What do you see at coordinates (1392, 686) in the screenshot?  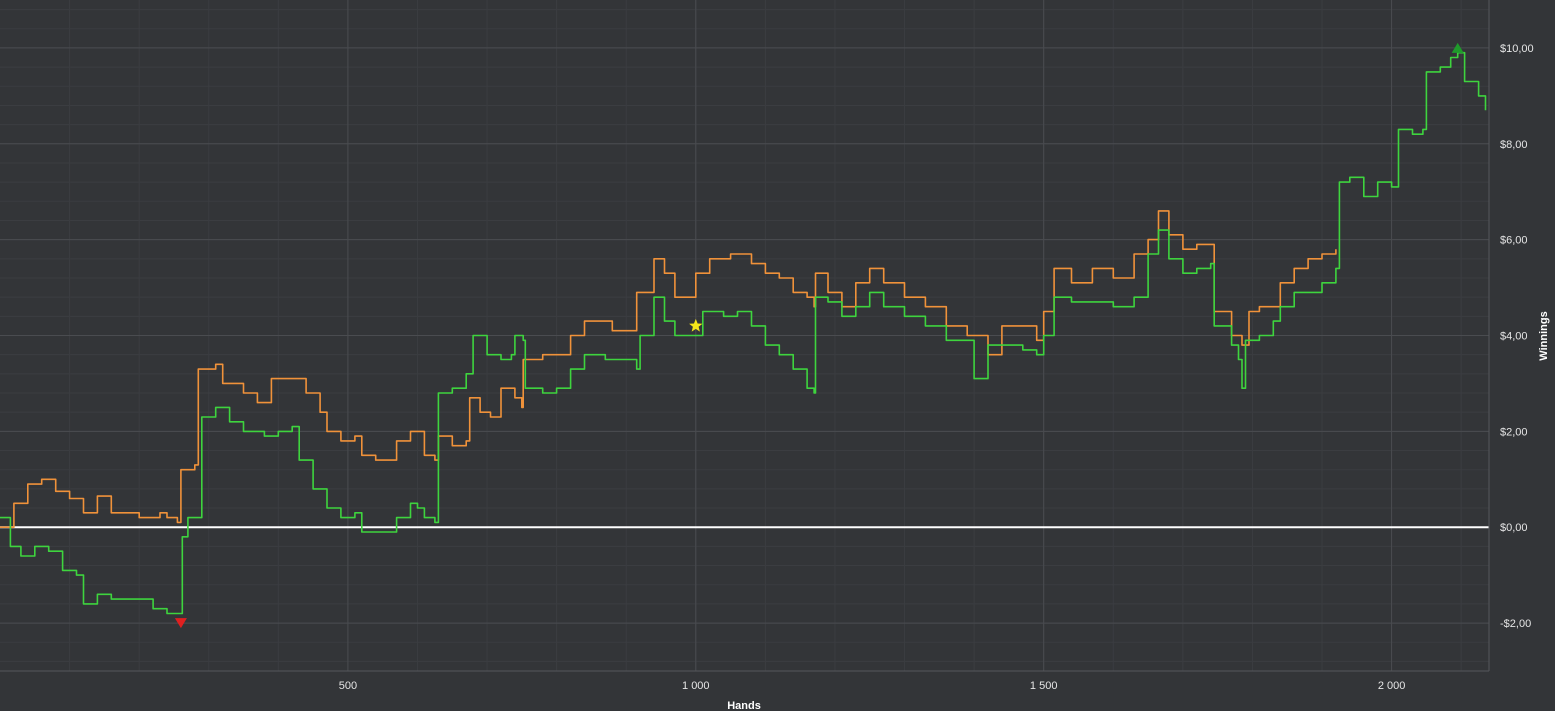 I see `x-tick-label: 2 000` at bounding box center [1392, 686].